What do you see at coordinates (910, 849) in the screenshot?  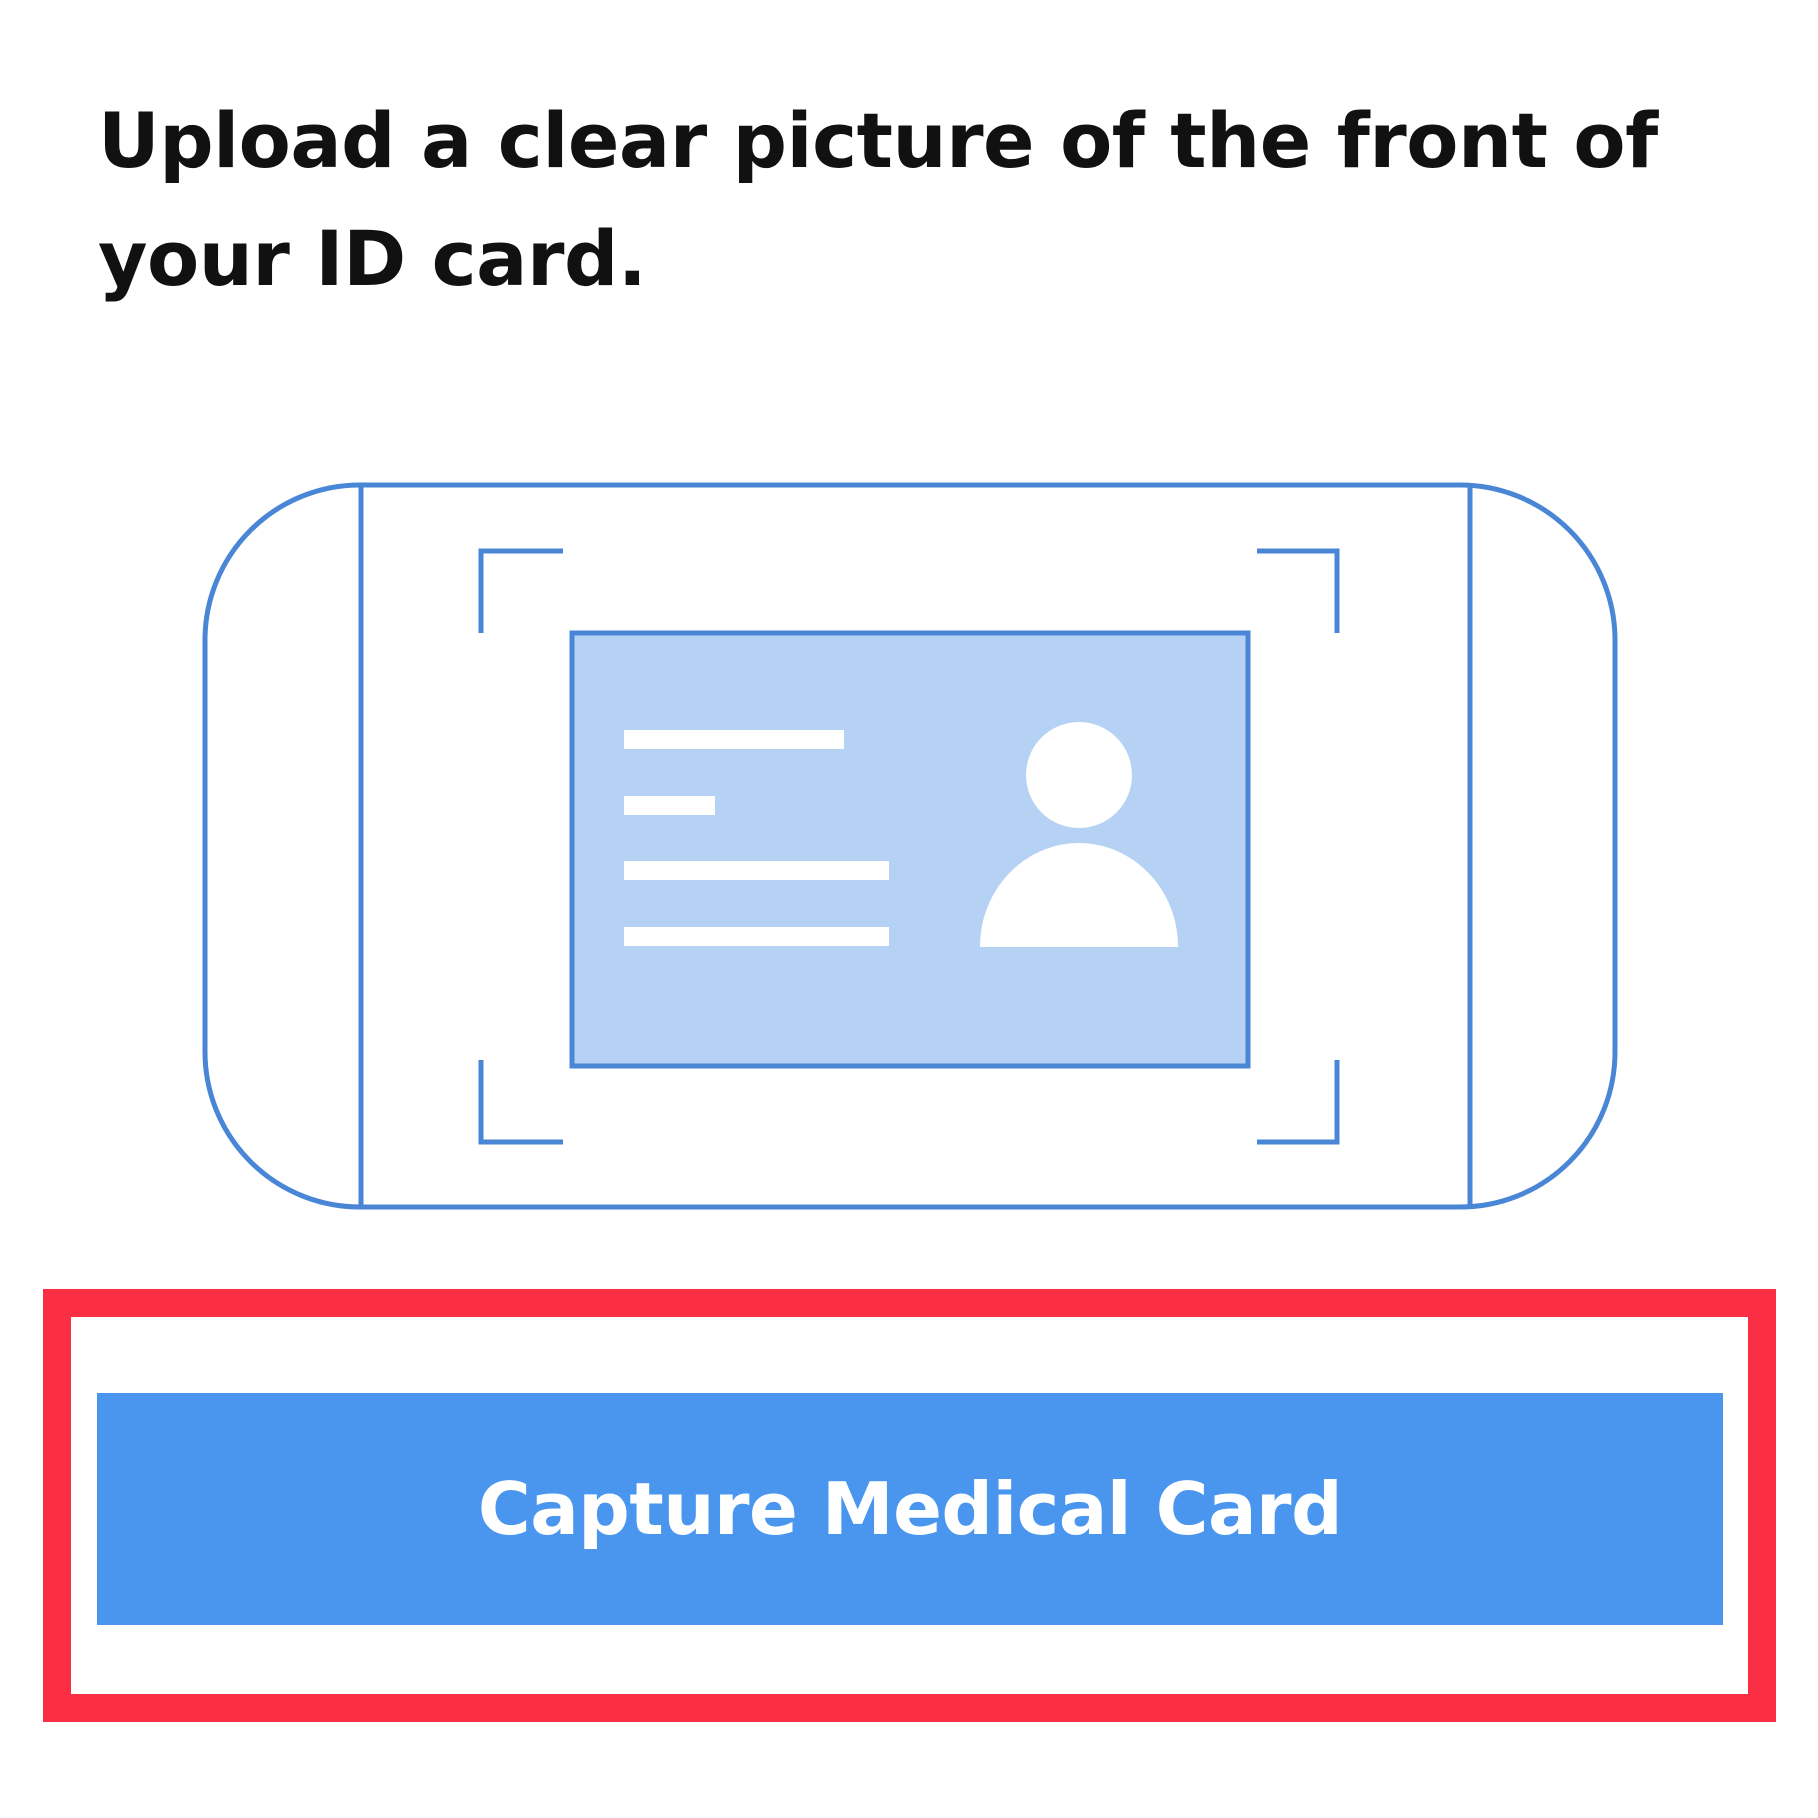 I see `id-card` at bounding box center [910, 849].